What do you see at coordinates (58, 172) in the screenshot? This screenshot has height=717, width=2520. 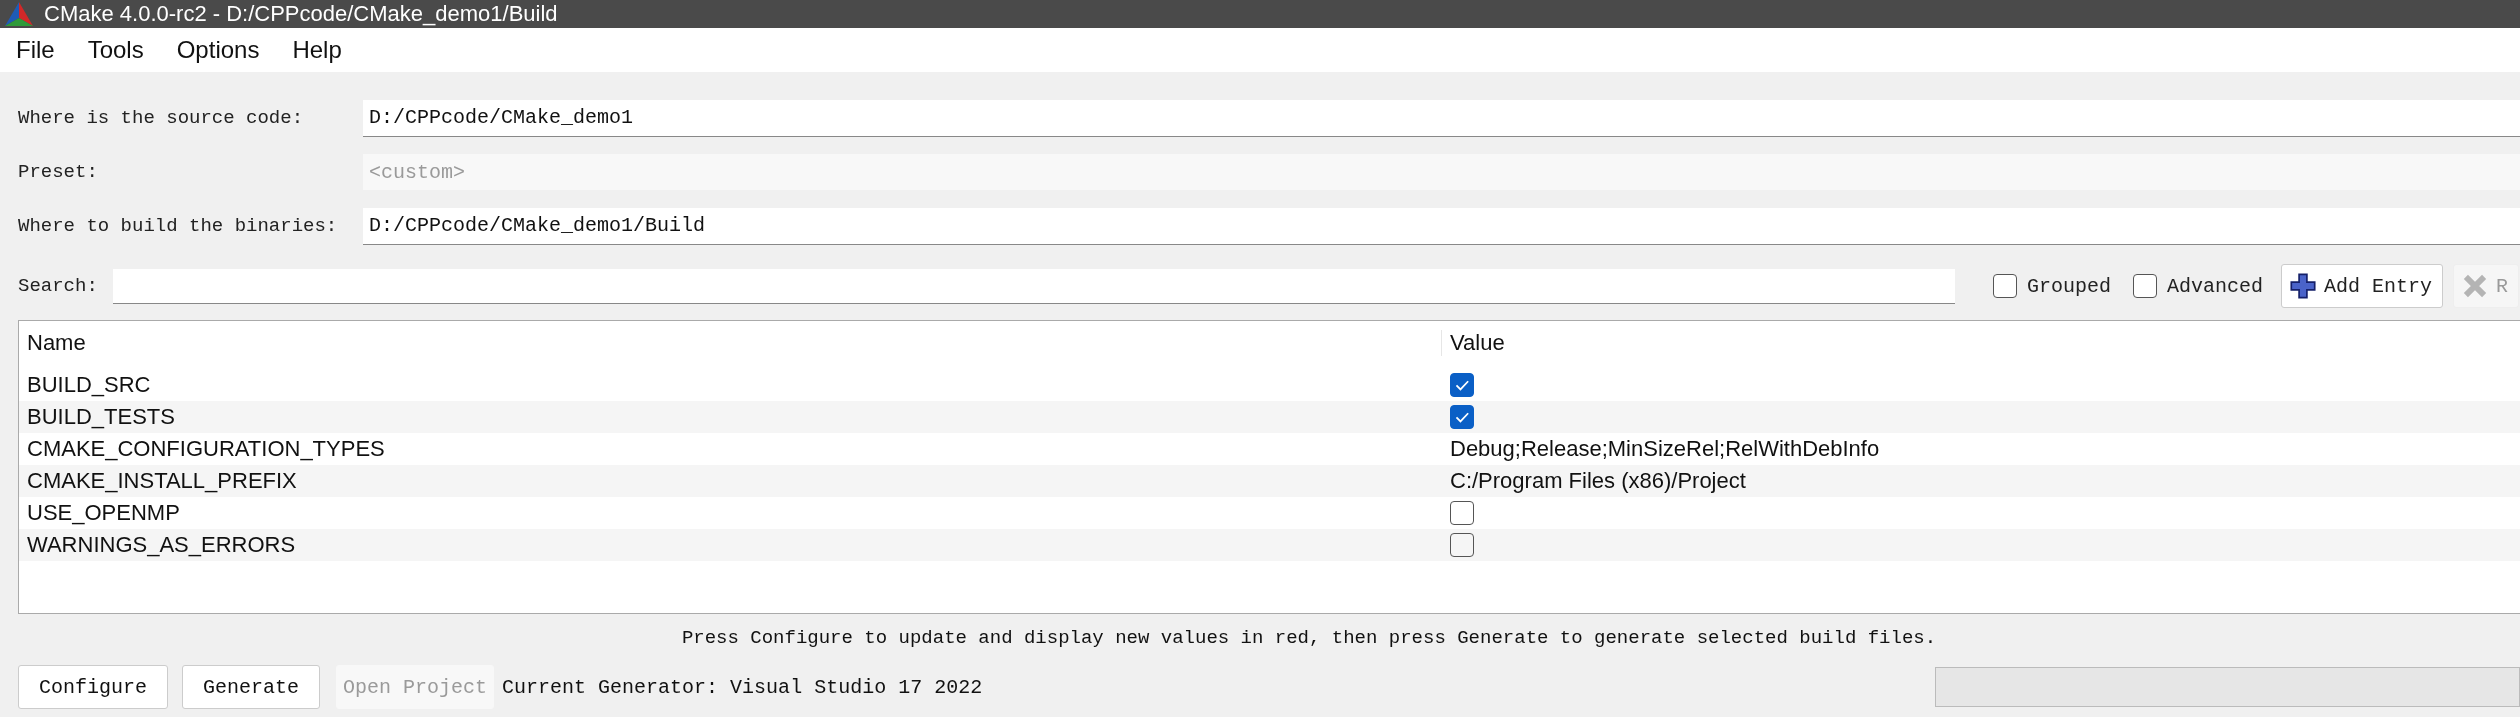 I see `field-label: Preset:` at bounding box center [58, 172].